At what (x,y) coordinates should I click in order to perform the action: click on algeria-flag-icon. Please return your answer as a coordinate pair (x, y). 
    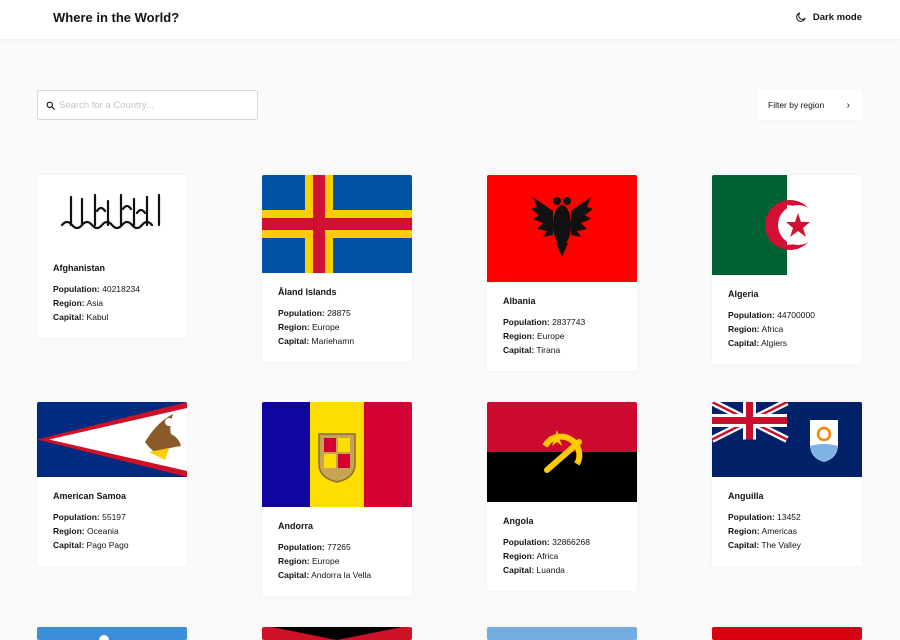
    Looking at the image, I should click on (787, 225).